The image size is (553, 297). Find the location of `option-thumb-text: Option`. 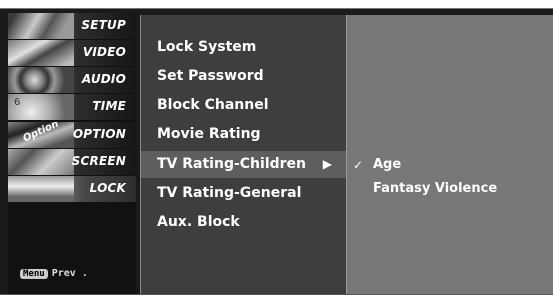

option-thumb-text: Option is located at coordinates (41, 133).